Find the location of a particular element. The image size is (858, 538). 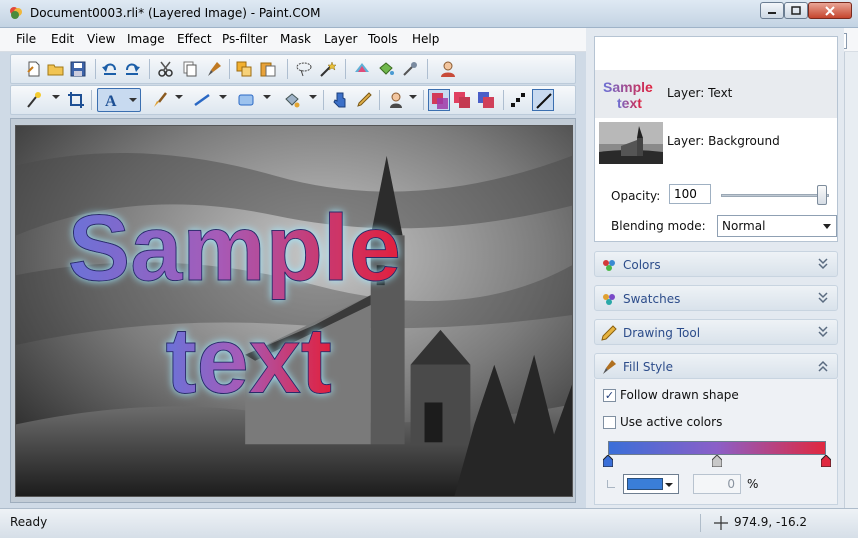

lasso-icon is located at coordinates (304, 69).